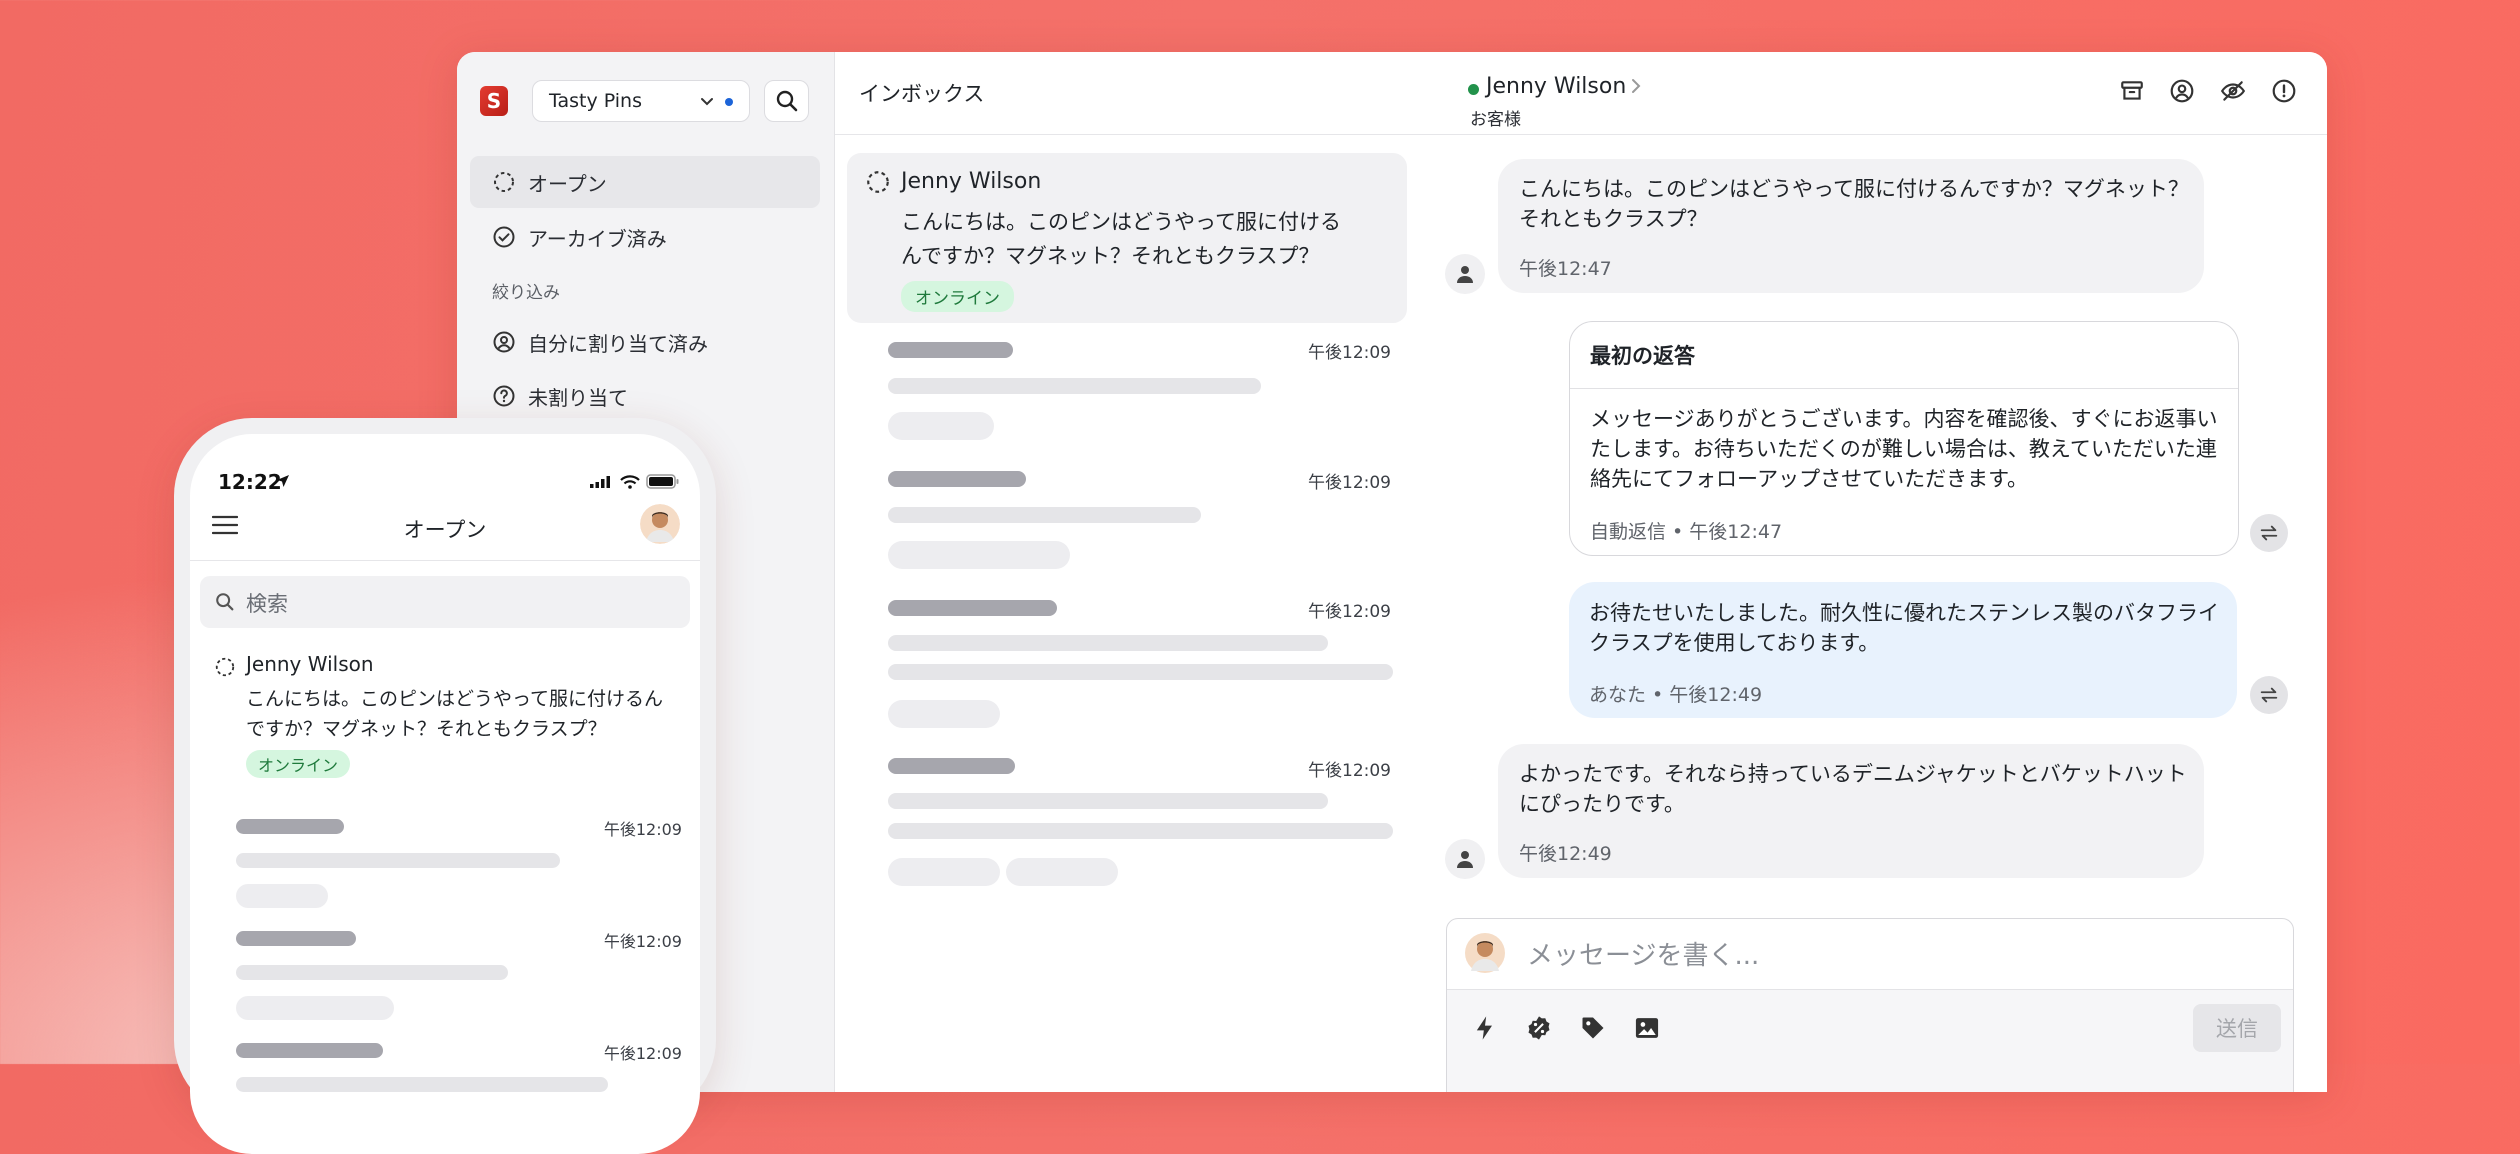  I want to click on sidebar-item-label: オープン, so click(567, 183).